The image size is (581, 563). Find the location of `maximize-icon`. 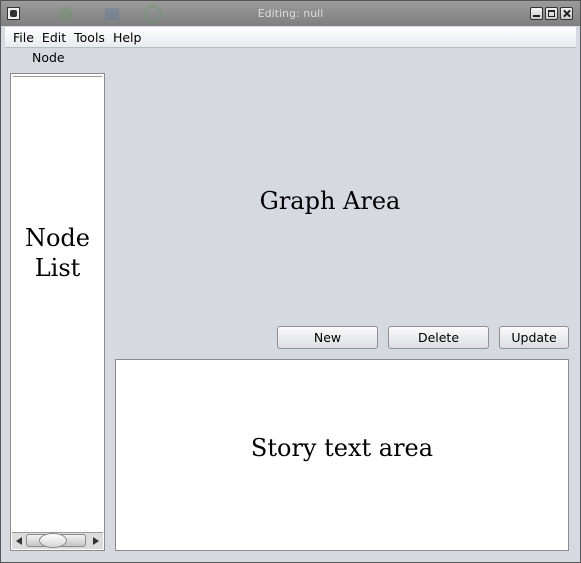

maximize-icon is located at coordinates (551, 13).